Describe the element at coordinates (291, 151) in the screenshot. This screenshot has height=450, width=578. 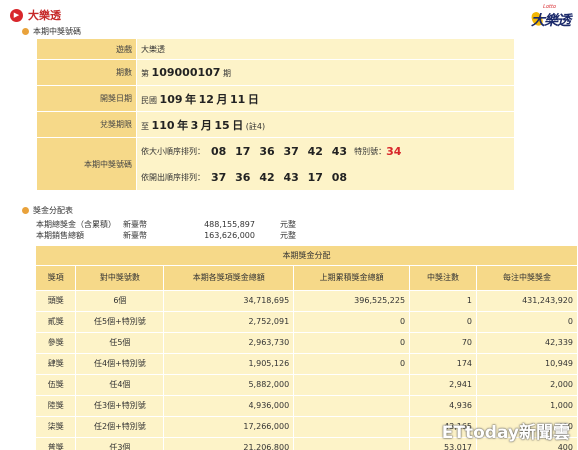
I see `sorted-number: 37` at that location.